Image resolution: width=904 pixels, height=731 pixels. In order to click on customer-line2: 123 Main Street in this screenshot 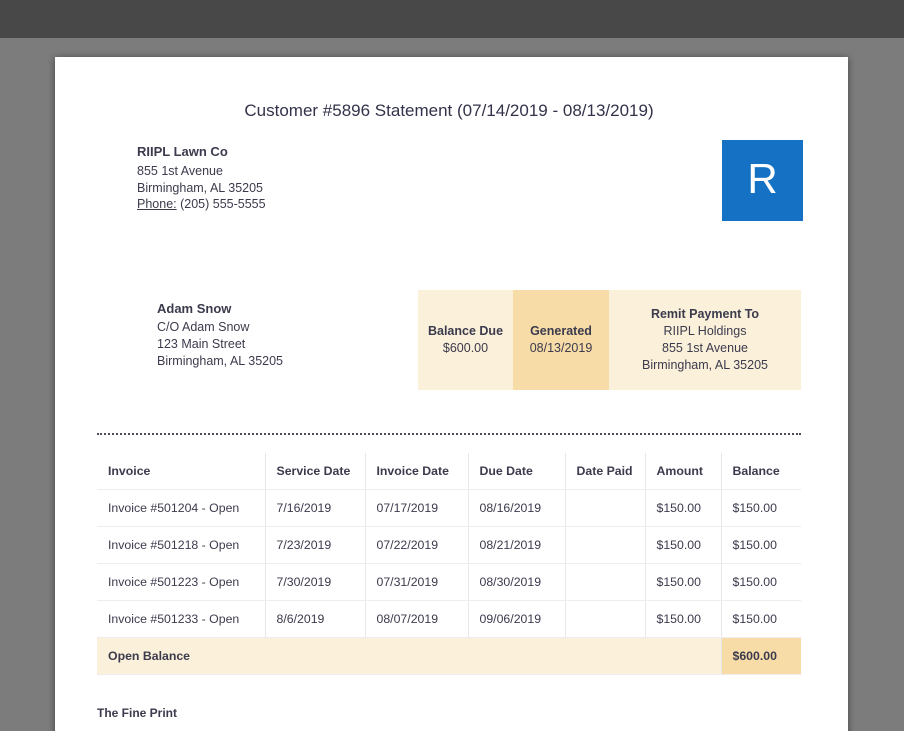, I will do `click(201, 343)`.